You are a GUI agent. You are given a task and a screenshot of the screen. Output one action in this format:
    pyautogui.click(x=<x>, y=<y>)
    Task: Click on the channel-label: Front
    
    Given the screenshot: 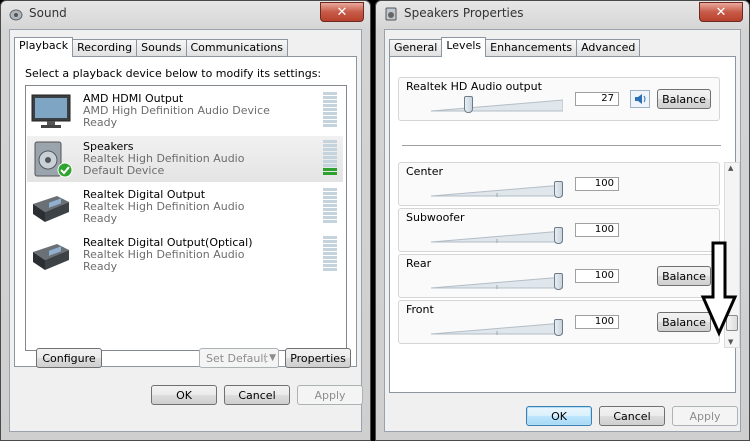 What is the action you would take?
    pyautogui.click(x=420, y=309)
    